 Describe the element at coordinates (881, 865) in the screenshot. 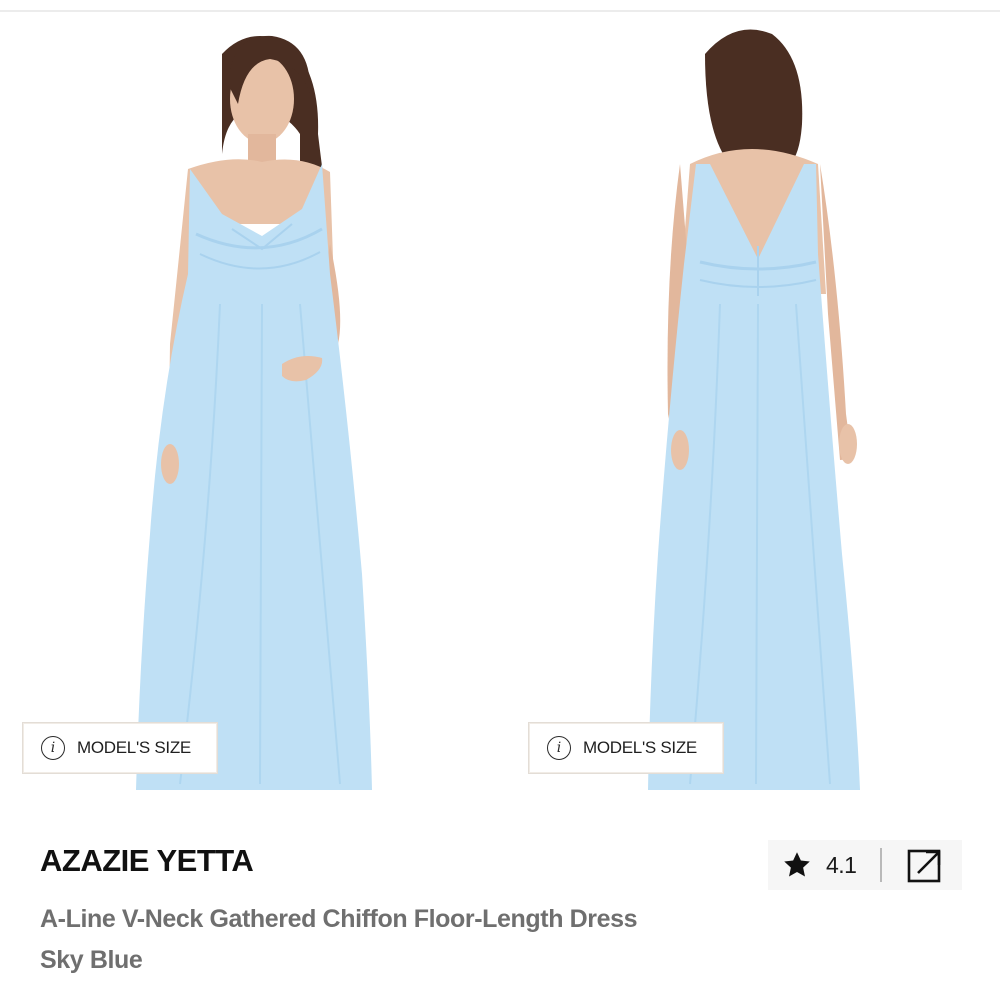

I see `divider` at that location.